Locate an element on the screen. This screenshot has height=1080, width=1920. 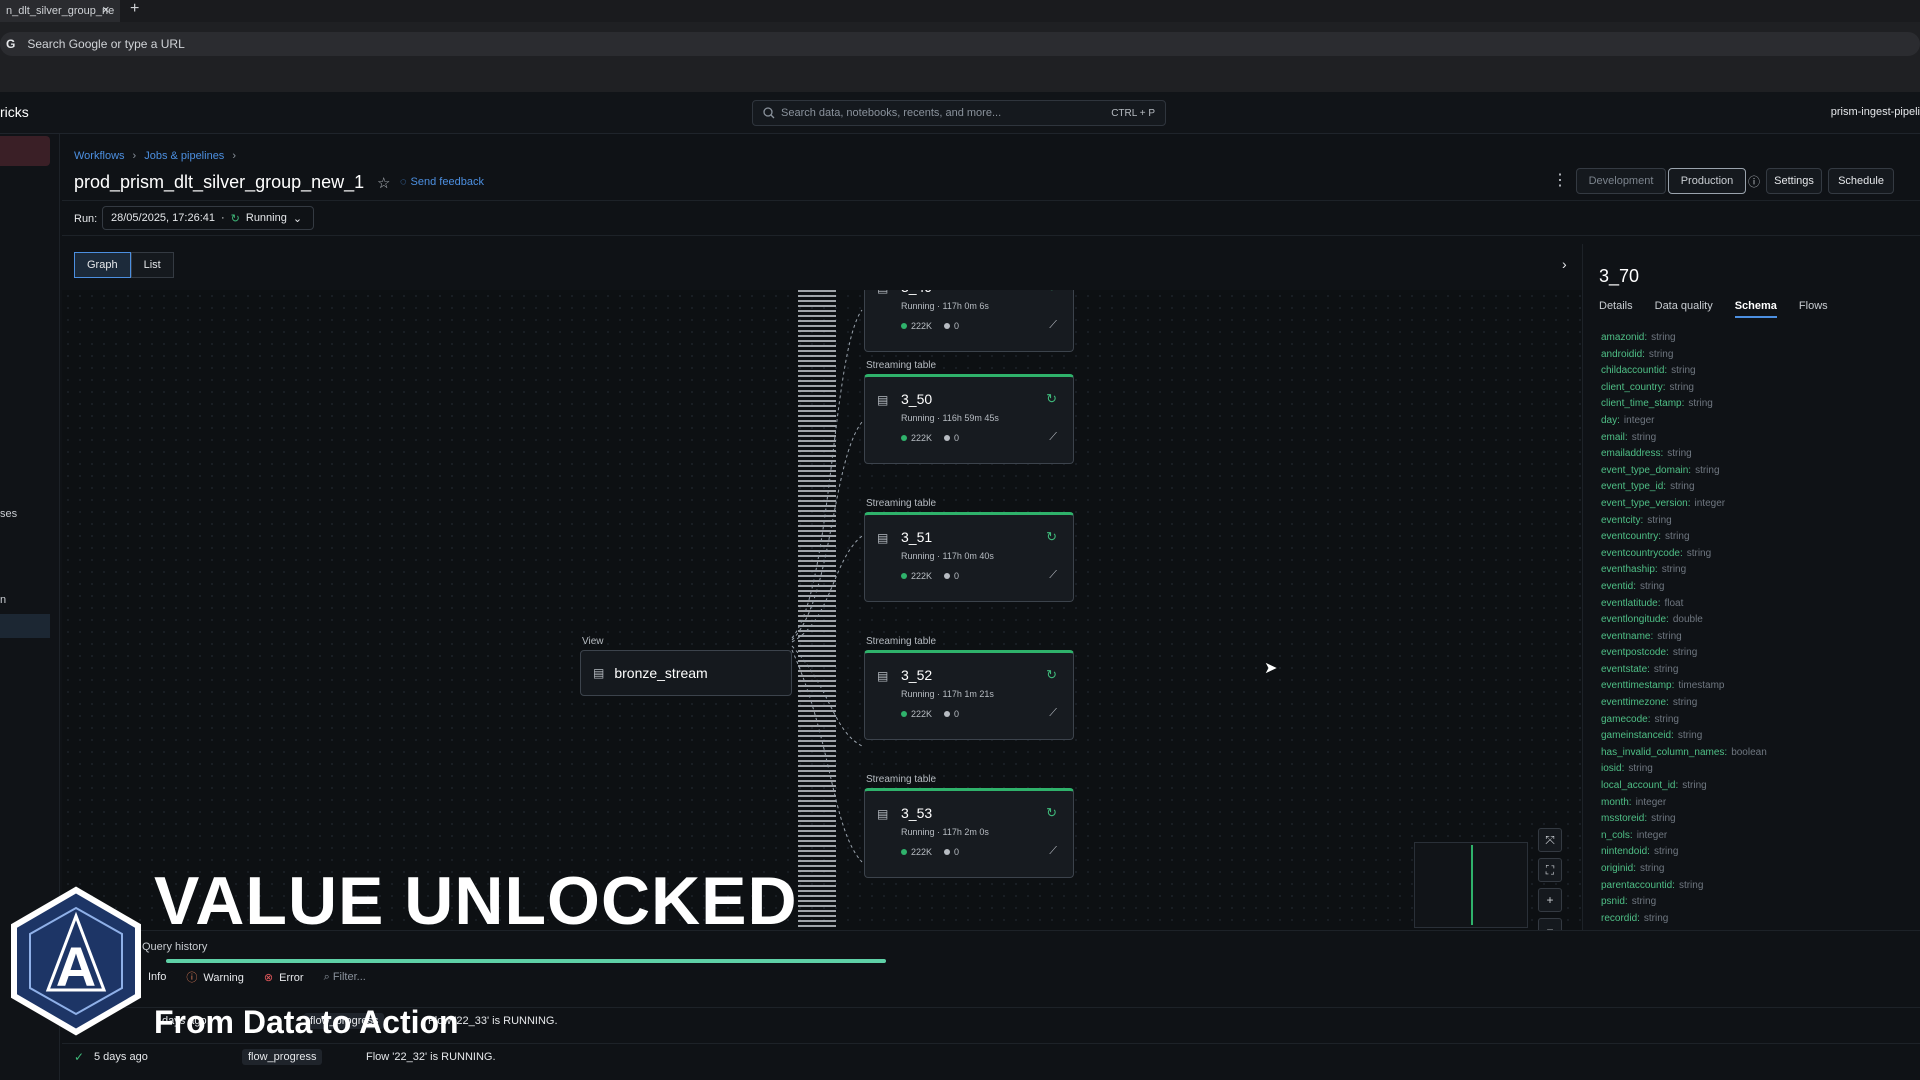
address-bar: G Search Google or type a URL is located at coordinates (960, 44).